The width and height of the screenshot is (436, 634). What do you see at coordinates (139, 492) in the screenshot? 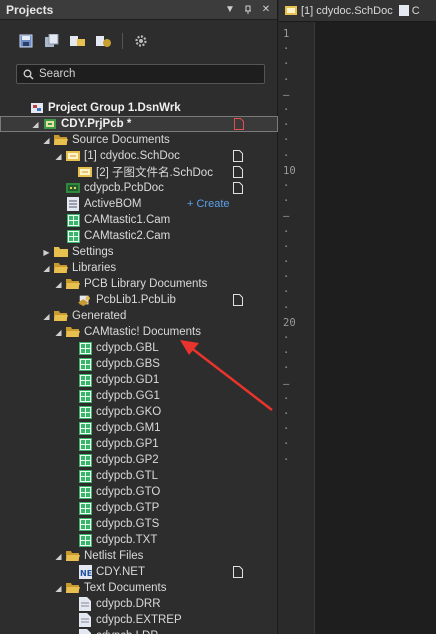
I see `tree-item: cdypcb.GTO` at bounding box center [139, 492].